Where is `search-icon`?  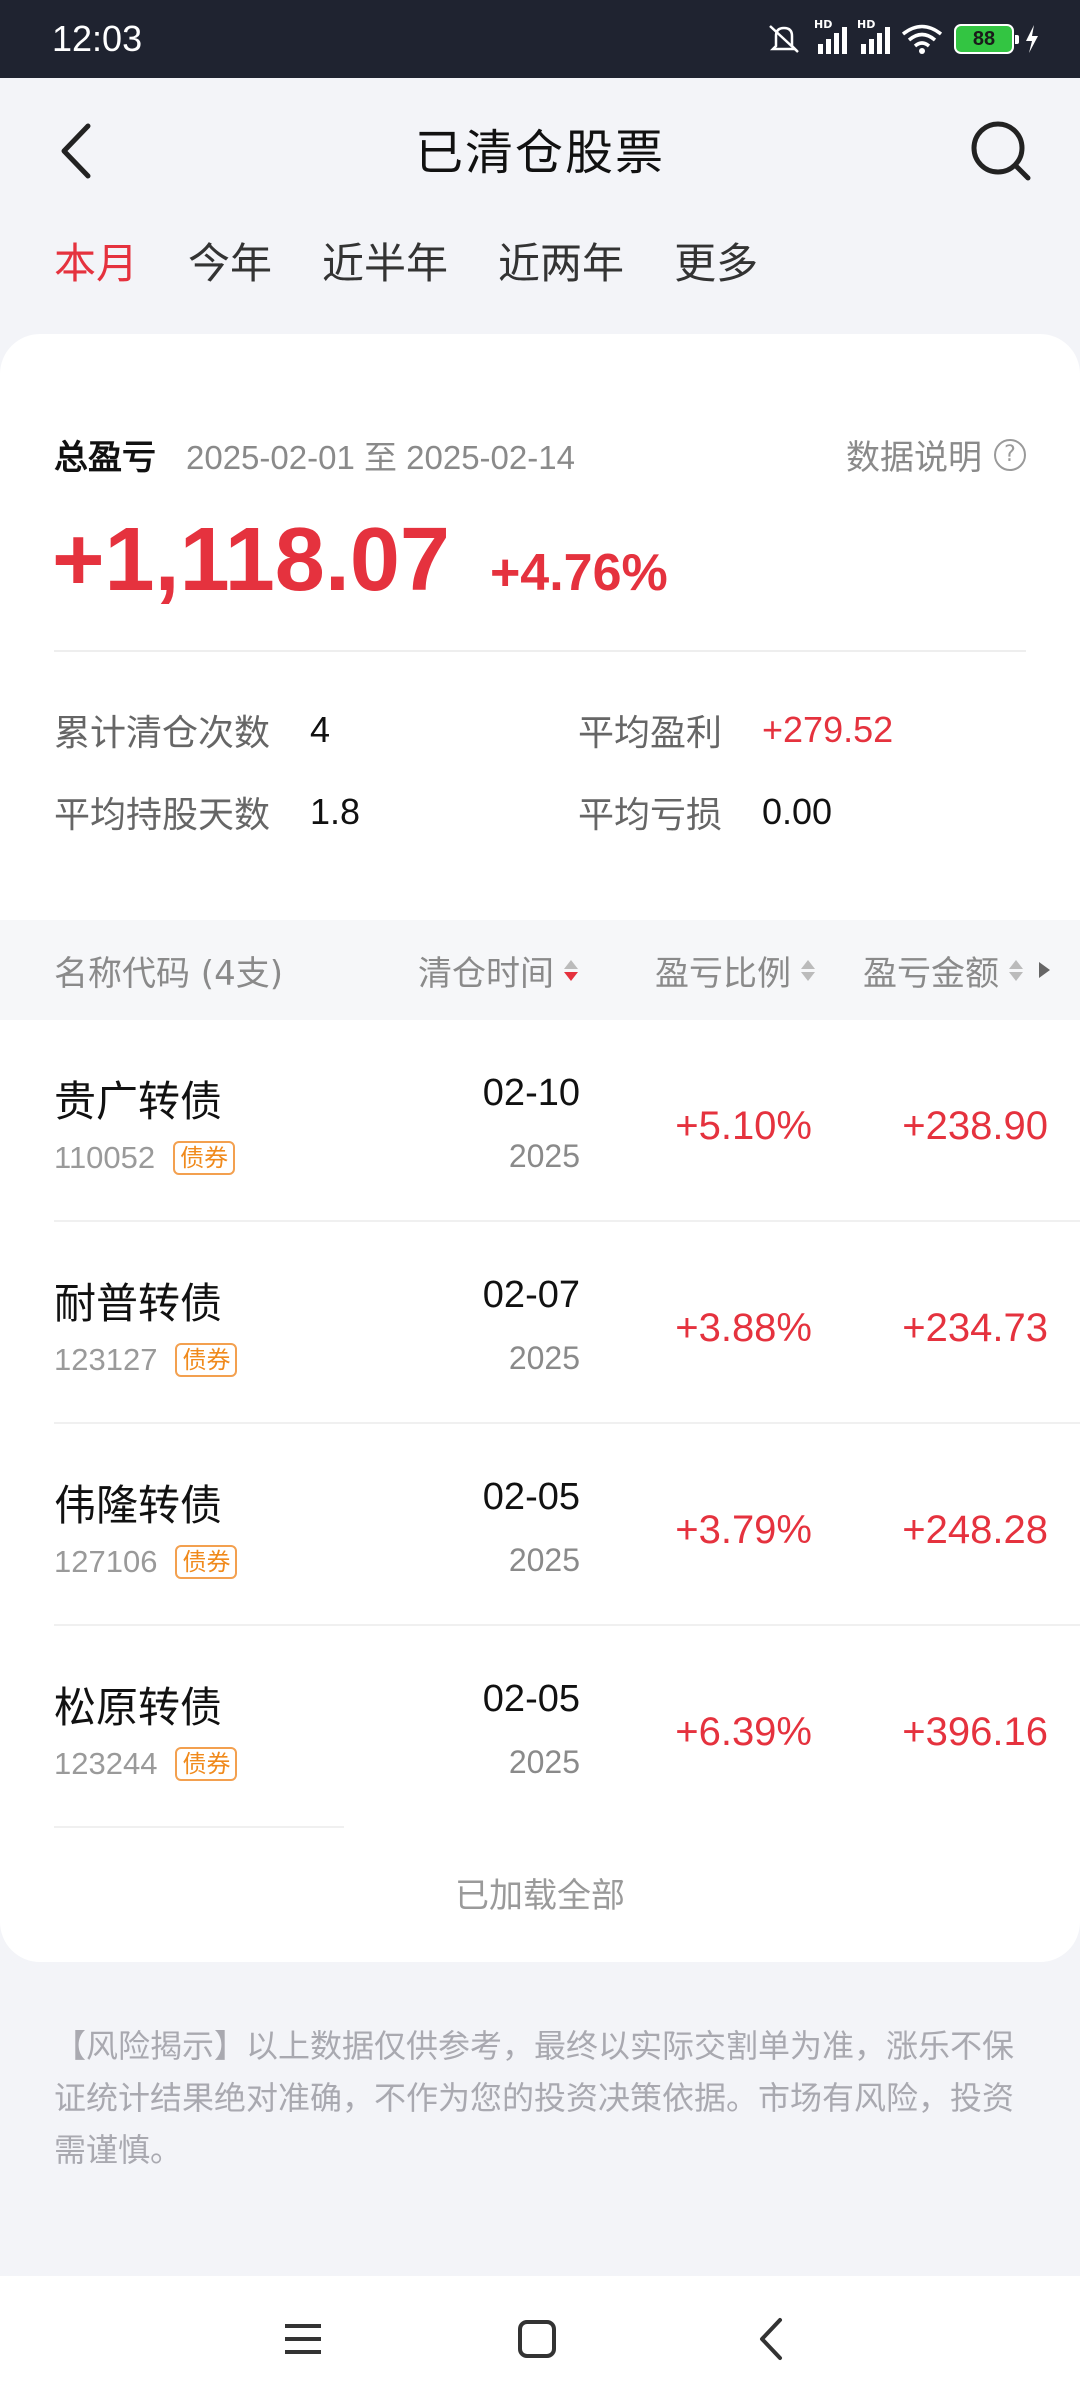 search-icon is located at coordinates (1001, 151).